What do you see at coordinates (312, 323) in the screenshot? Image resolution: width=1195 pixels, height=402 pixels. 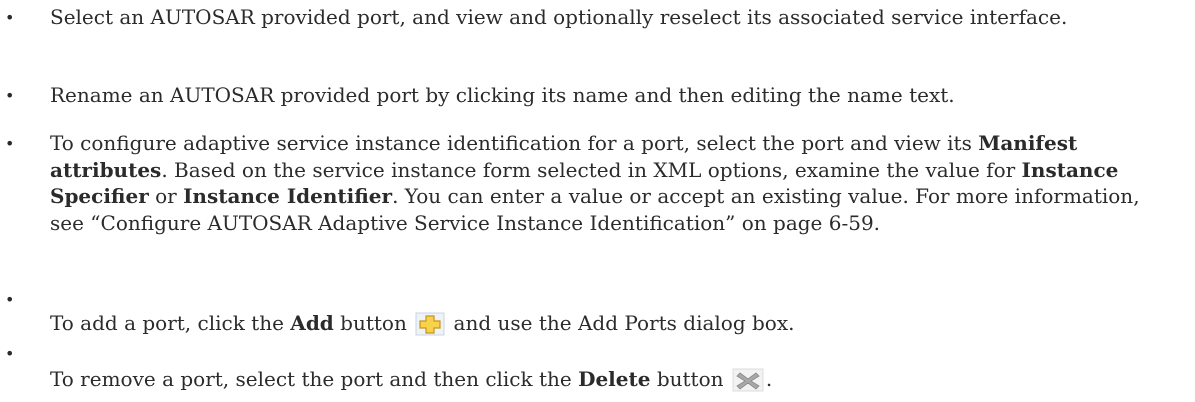 I see `add-button-term: Add` at bounding box center [312, 323].